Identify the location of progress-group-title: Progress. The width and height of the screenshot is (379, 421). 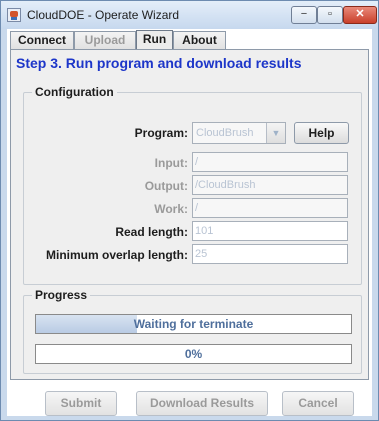
(61, 295).